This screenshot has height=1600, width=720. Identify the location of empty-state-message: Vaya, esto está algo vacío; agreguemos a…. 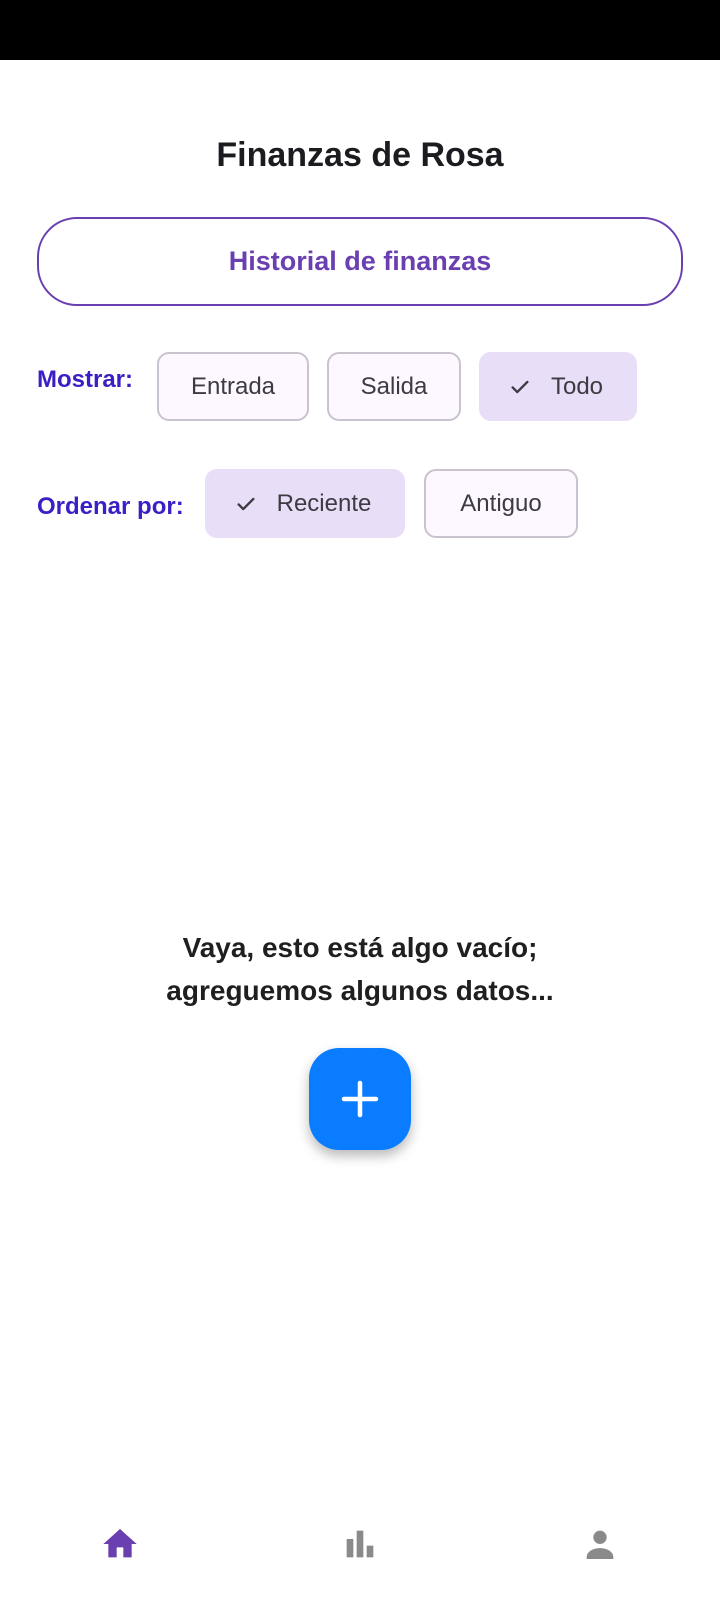
(360, 969).